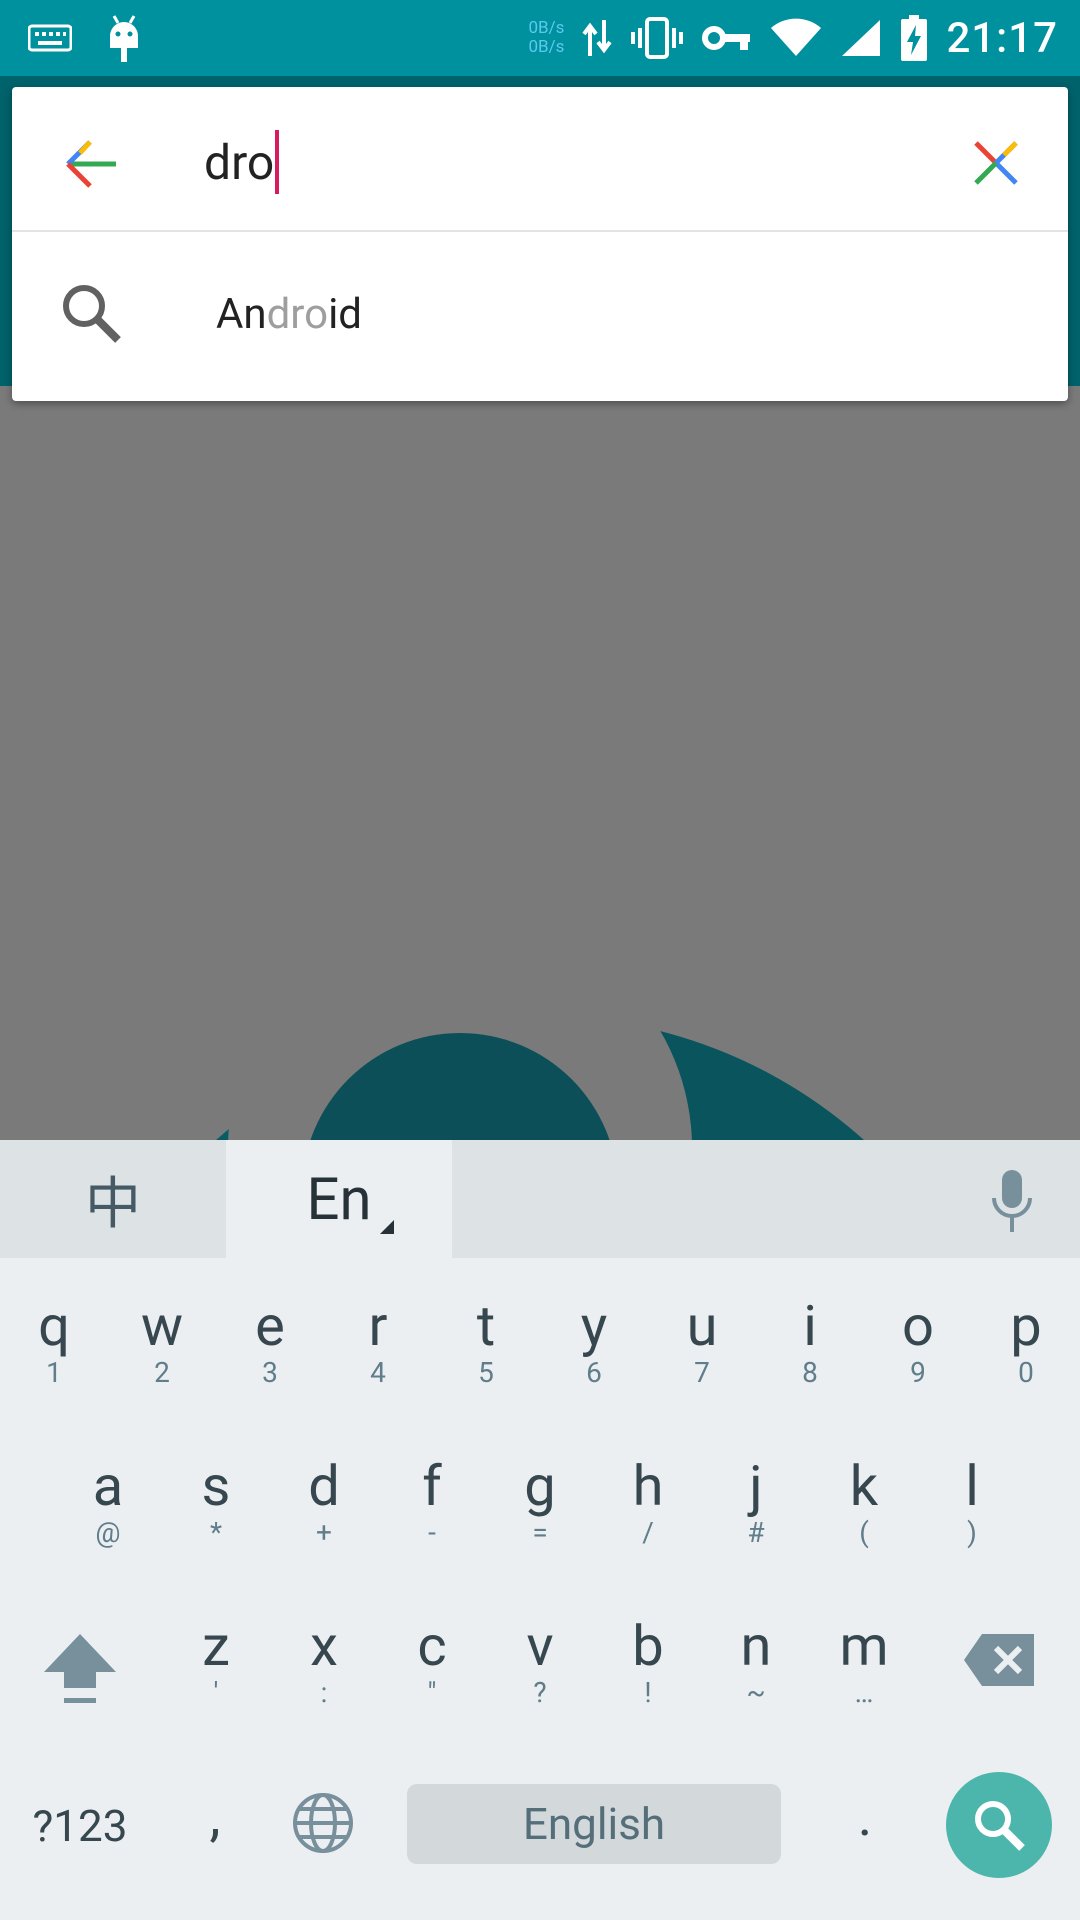 Image resolution: width=1080 pixels, height=1920 pixels. I want to click on key-d: d +, so click(324, 1502).